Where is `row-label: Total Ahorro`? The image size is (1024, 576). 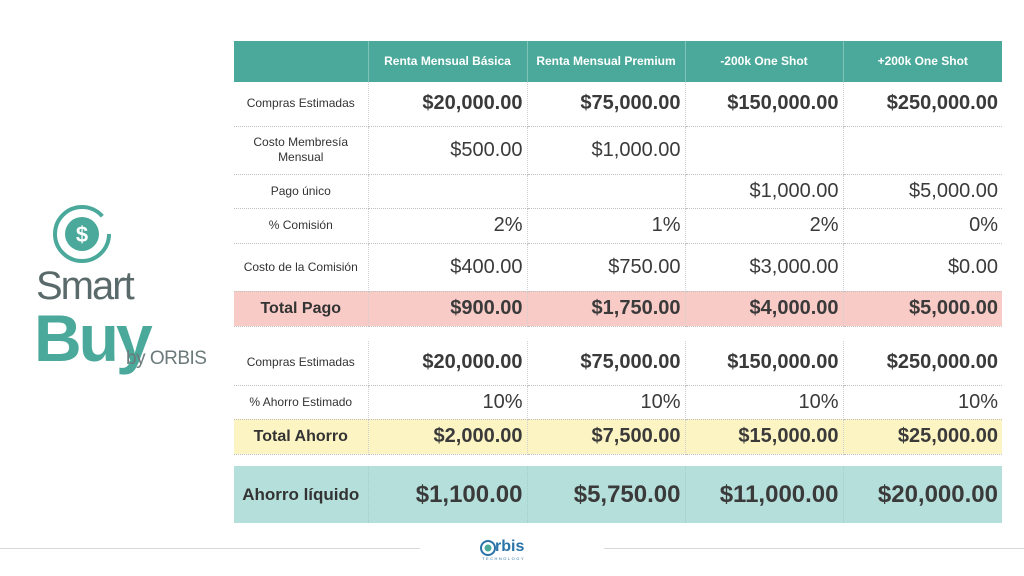
row-label: Total Ahorro is located at coordinates (301, 437).